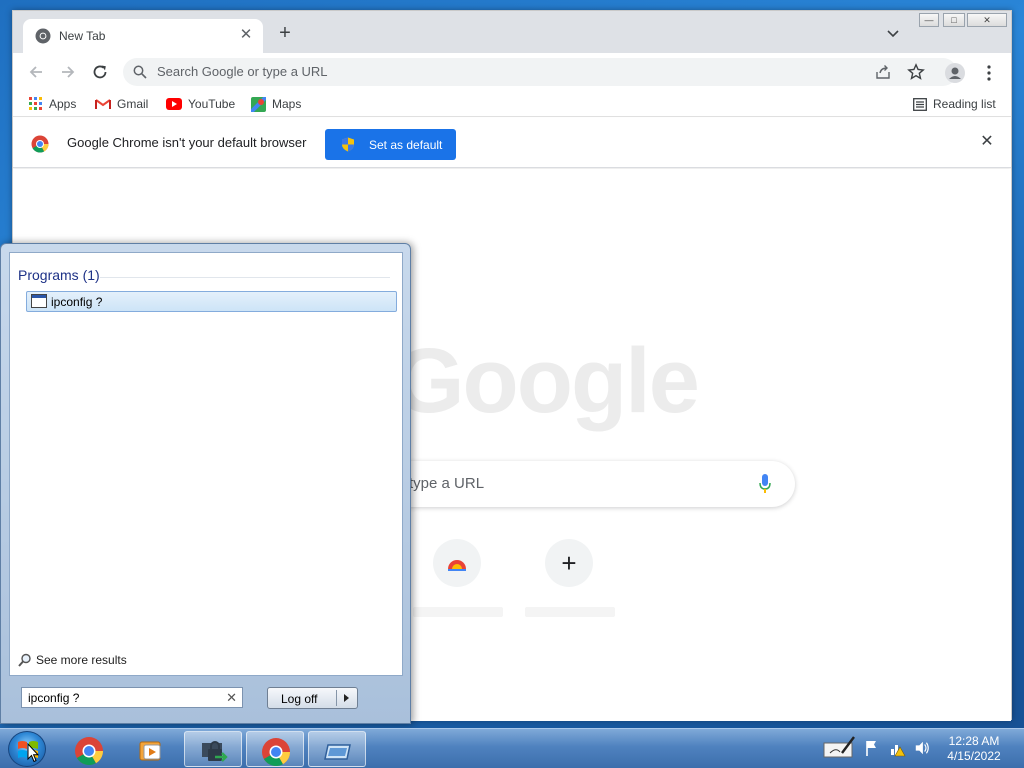  Describe the element at coordinates (974, 741) in the screenshot. I see `clock-time: 12:28 AM` at that location.